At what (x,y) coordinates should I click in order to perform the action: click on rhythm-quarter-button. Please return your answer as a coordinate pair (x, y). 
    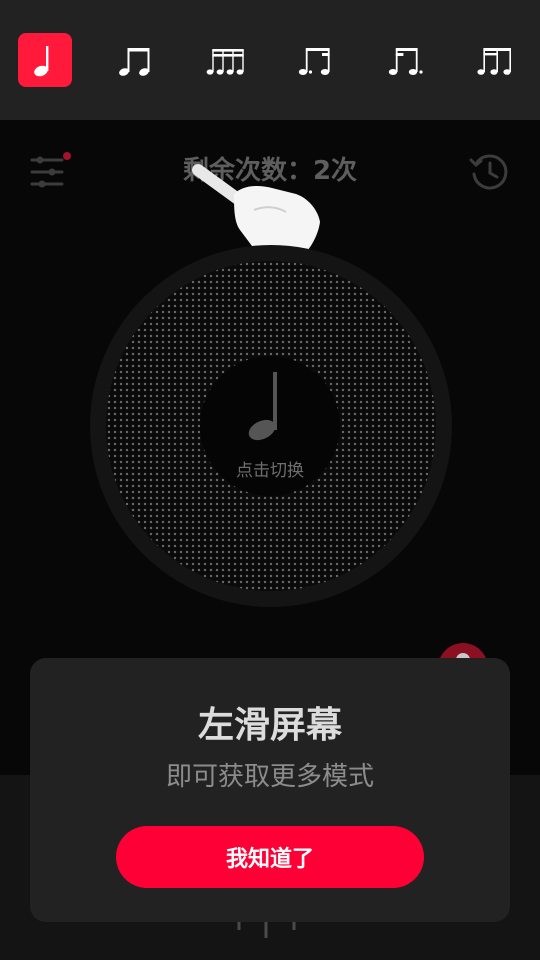
    Looking at the image, I should click on (45, 60).